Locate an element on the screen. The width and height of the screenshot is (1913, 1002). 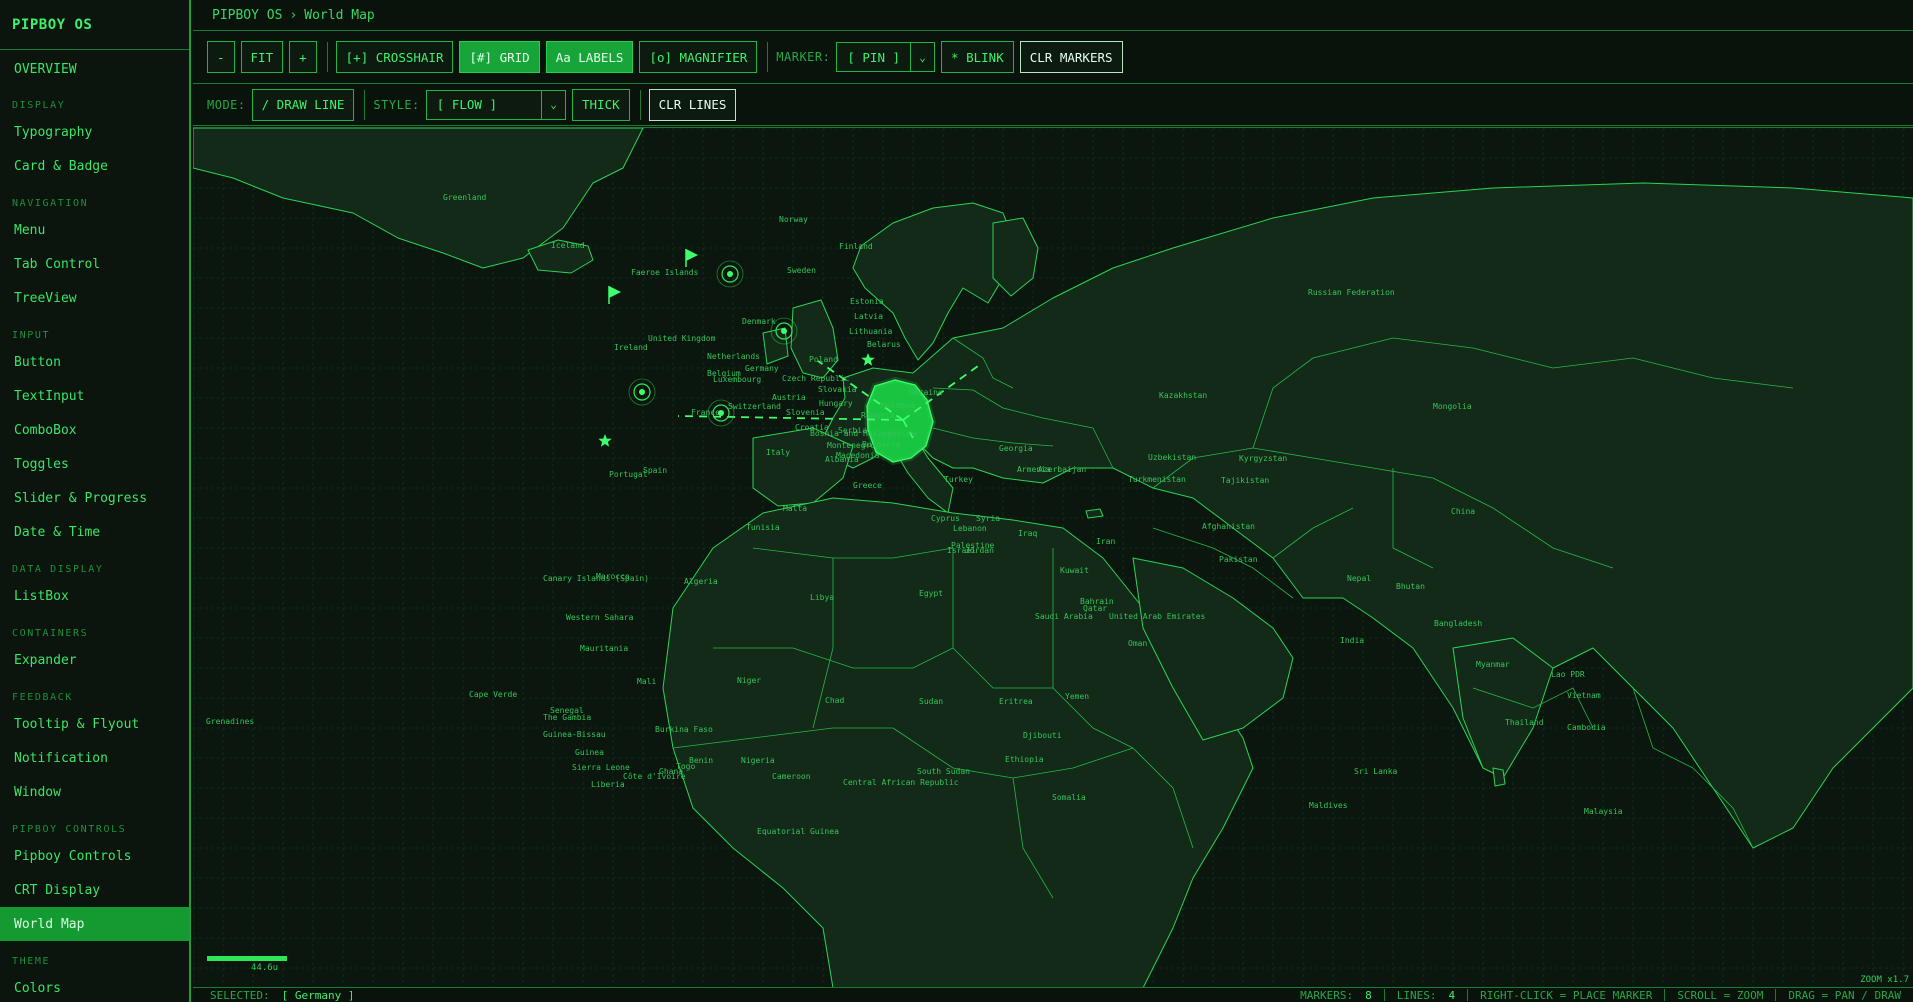
sidebar-item-combobox: ComboBox is located at coordinates (94, 430).